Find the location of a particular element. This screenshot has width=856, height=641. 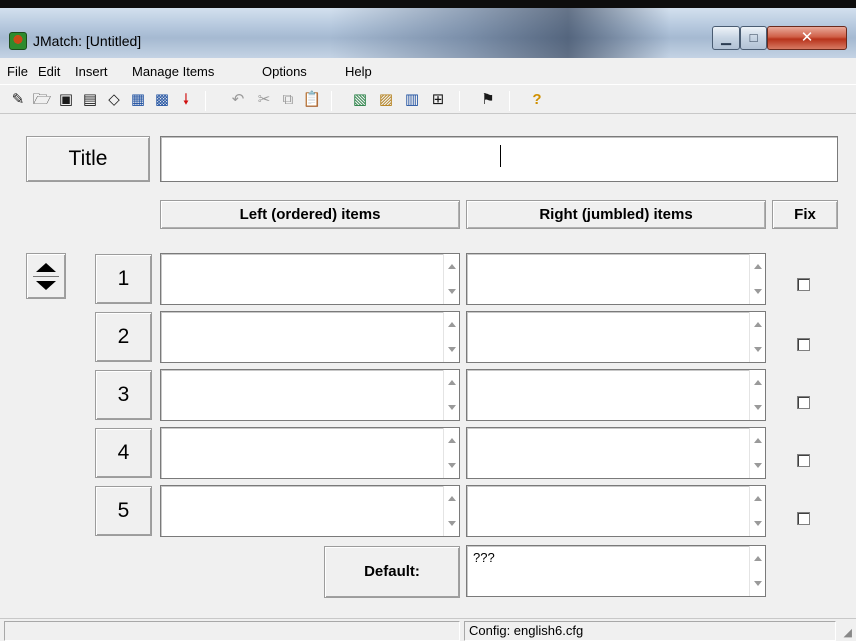

move-up-icon is located at coordinates (46, 267).